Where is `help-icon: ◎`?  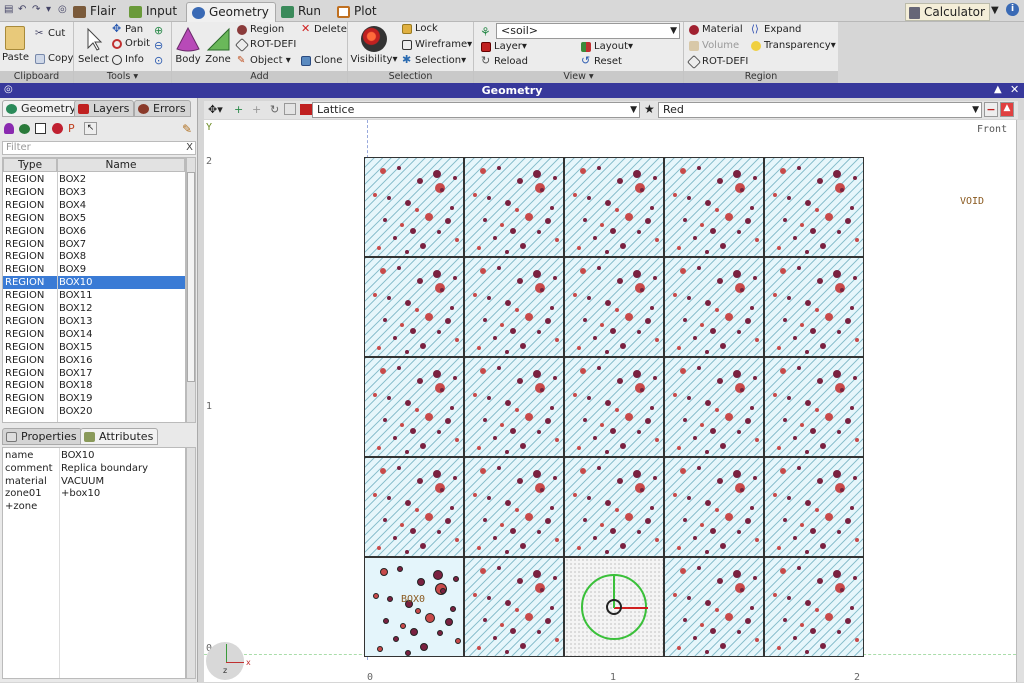
help-icon: ◎ is located at coordinates (62, 11).